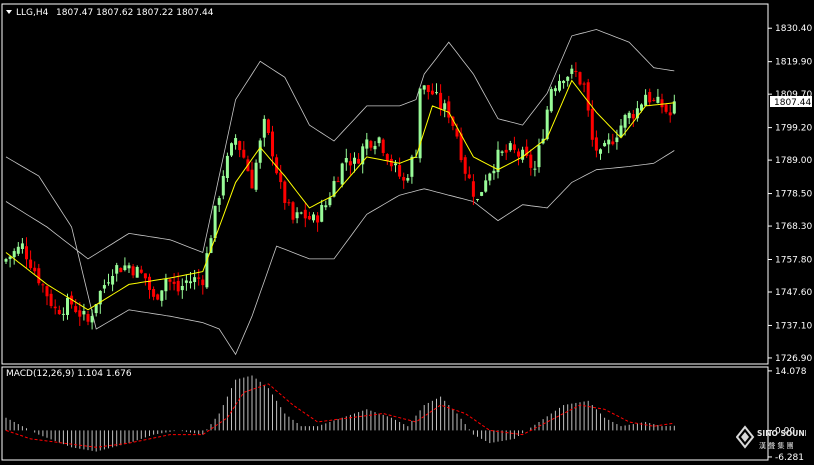  Describe the element at coordinates (793, 129) in the screenshot. I see `price-tick-label: 1799.20` at that location.